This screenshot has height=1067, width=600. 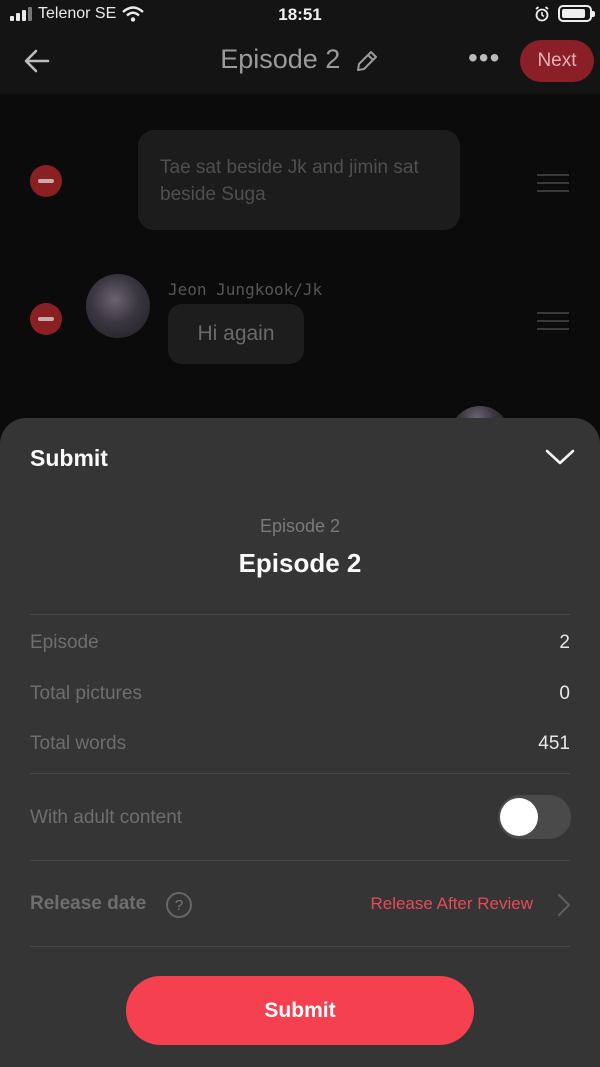 I want to click on stat-label-words: Total words, so click(x=78, y=743).